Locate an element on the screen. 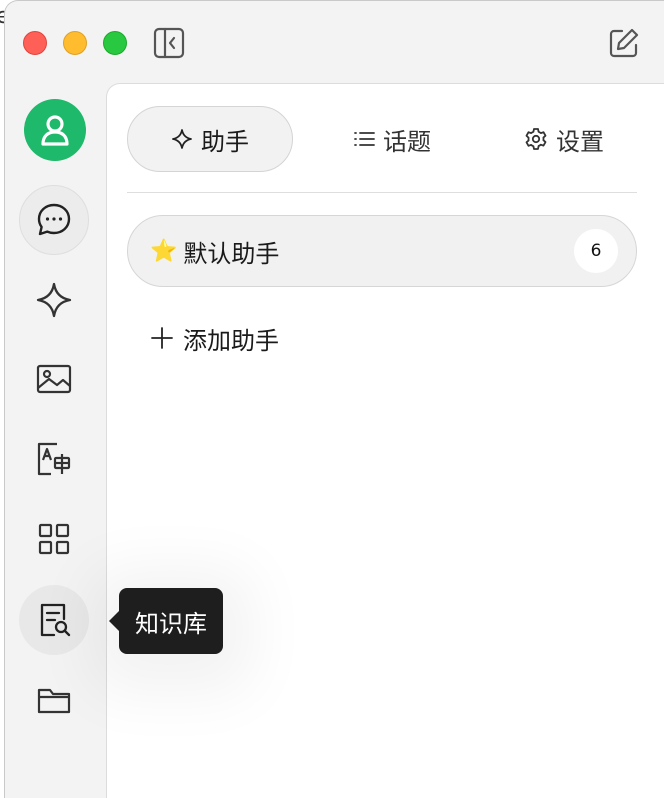 This screenshot has width=664, height=798. gear-icon is located at coordinates (536, 139).